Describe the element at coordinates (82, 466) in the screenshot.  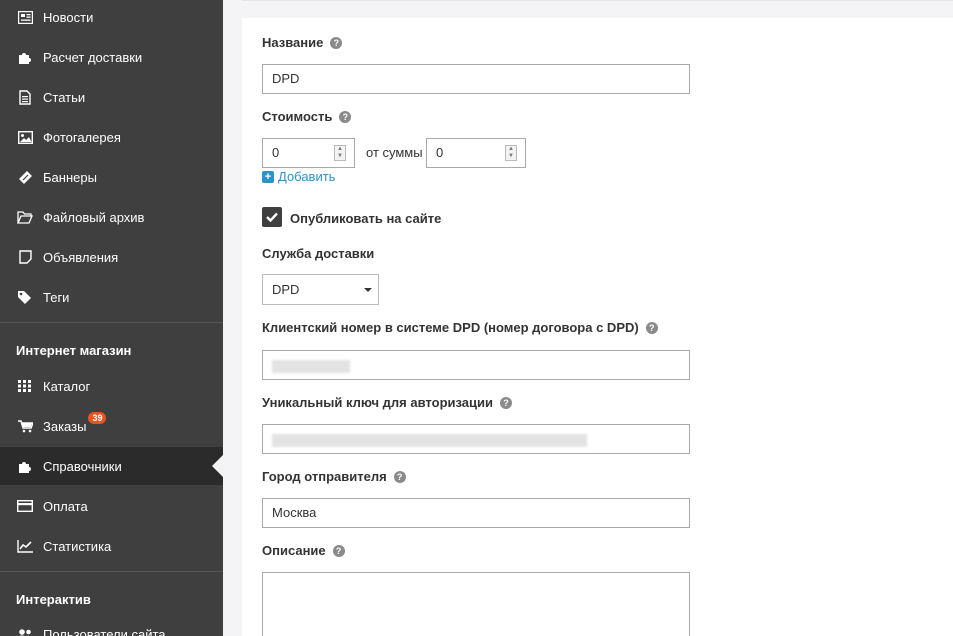
I see `sidebar-item-label: Справочники` at that location.